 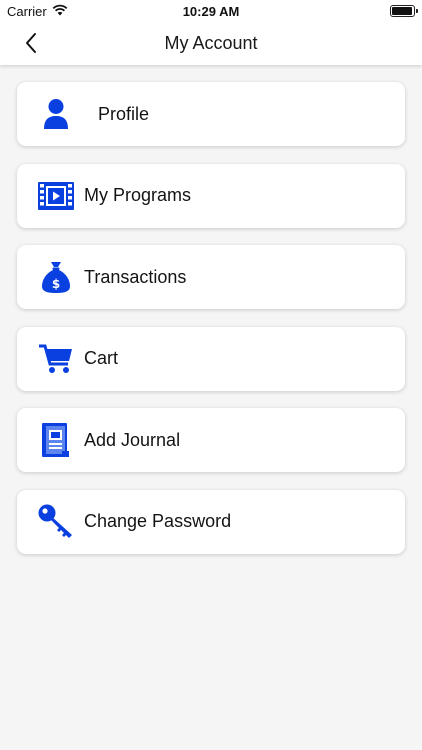 What do you see at coordinates (211, 358) in the screenshot?
I see `menu-item-cart: Cart` at bounding box center [211, 358].